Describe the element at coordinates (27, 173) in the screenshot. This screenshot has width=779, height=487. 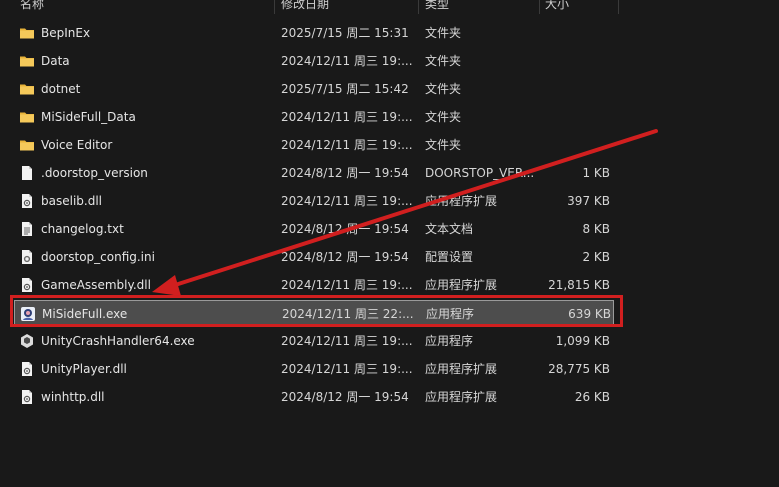
I see `file-icon` at that location.